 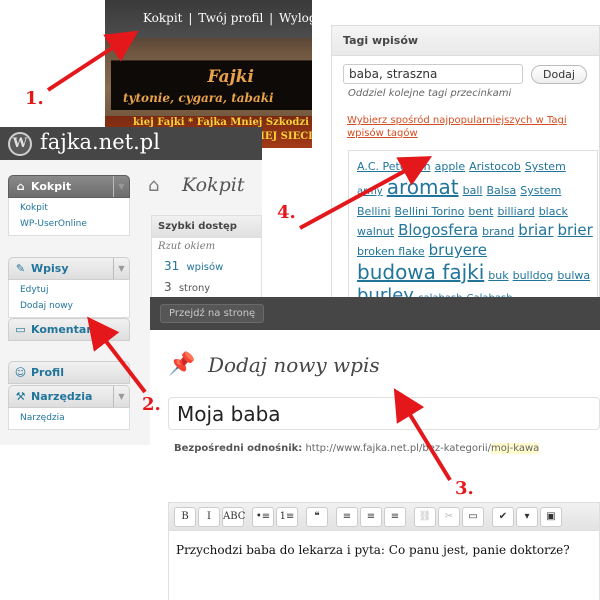 I want to click on tag-input, so click(x=433, y=74).